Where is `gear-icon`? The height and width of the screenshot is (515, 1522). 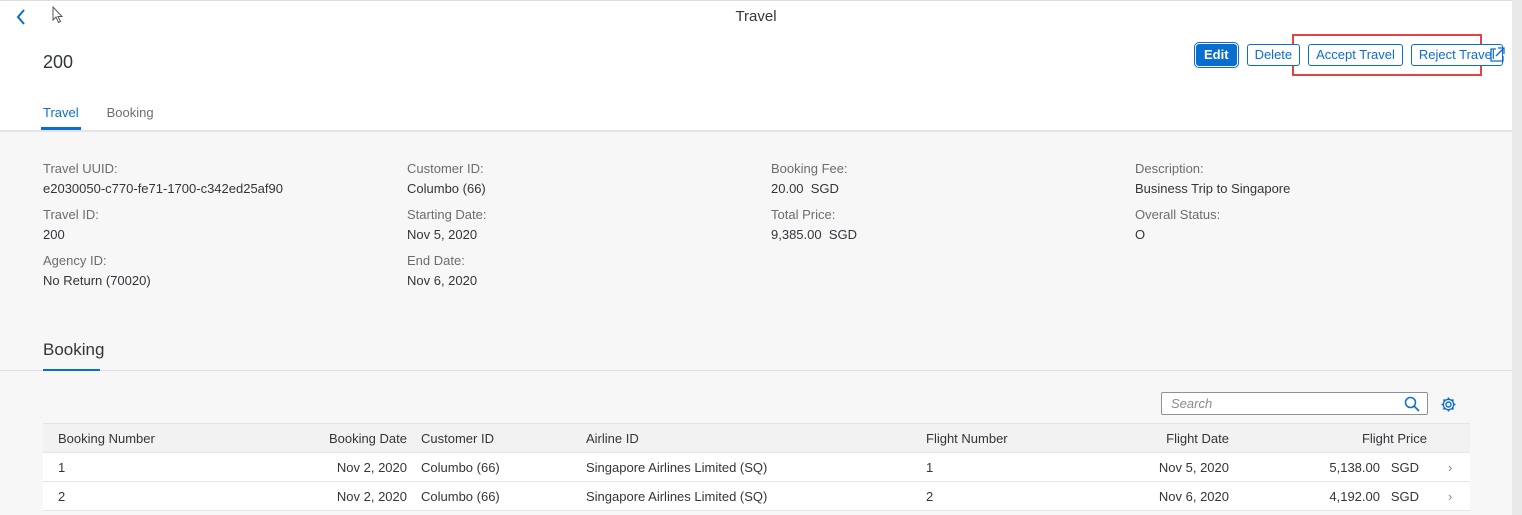 gear-icon is located at coordinates (1448, 404).